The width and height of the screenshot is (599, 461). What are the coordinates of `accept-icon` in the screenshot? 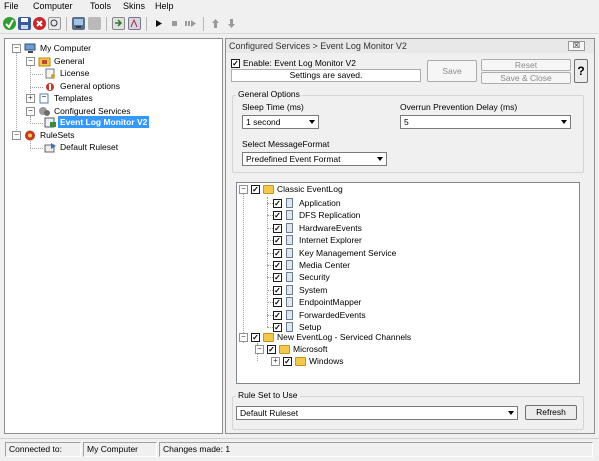 It's located at (9, 23).